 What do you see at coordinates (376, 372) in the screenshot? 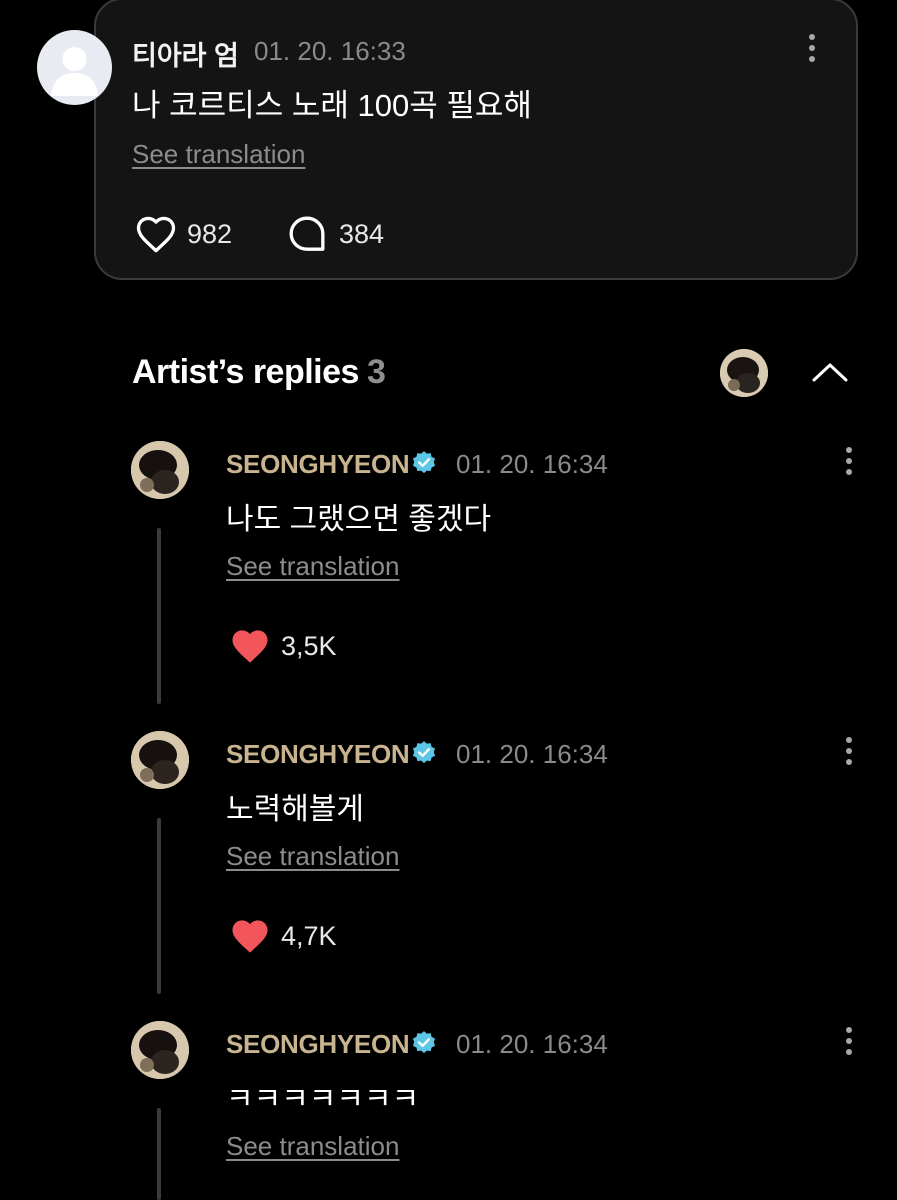
I see `artist-replies-count: 3` at bounding box center [376, 372].